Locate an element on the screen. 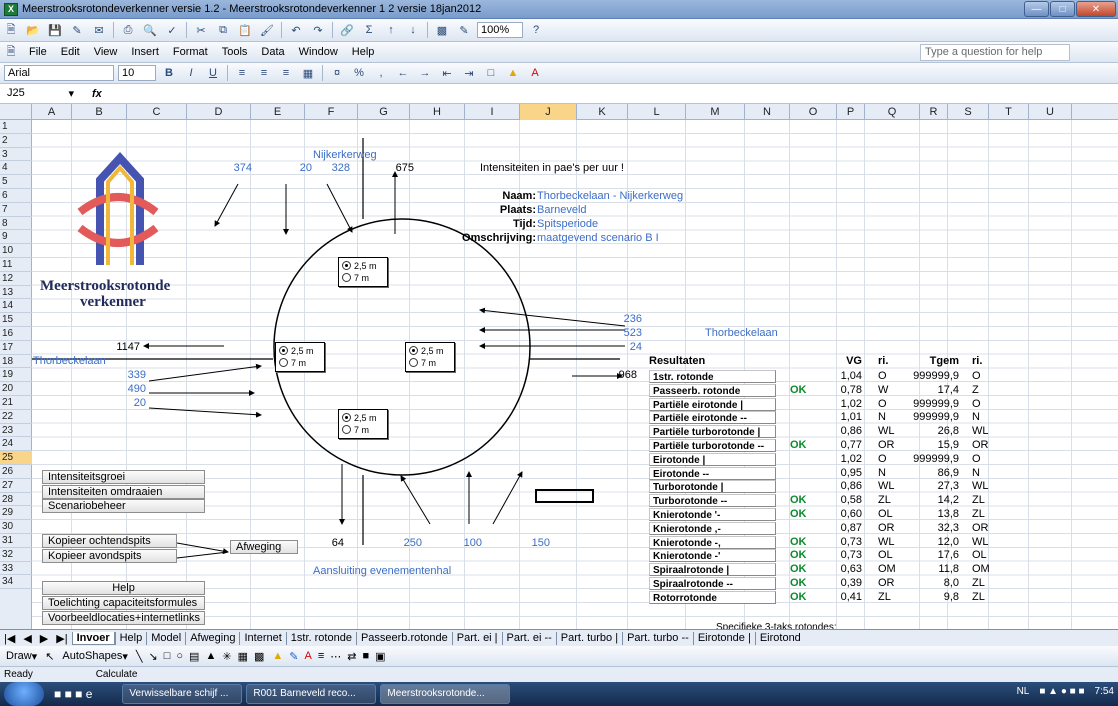  column-header-k: K is located at coordinates (602, 112).